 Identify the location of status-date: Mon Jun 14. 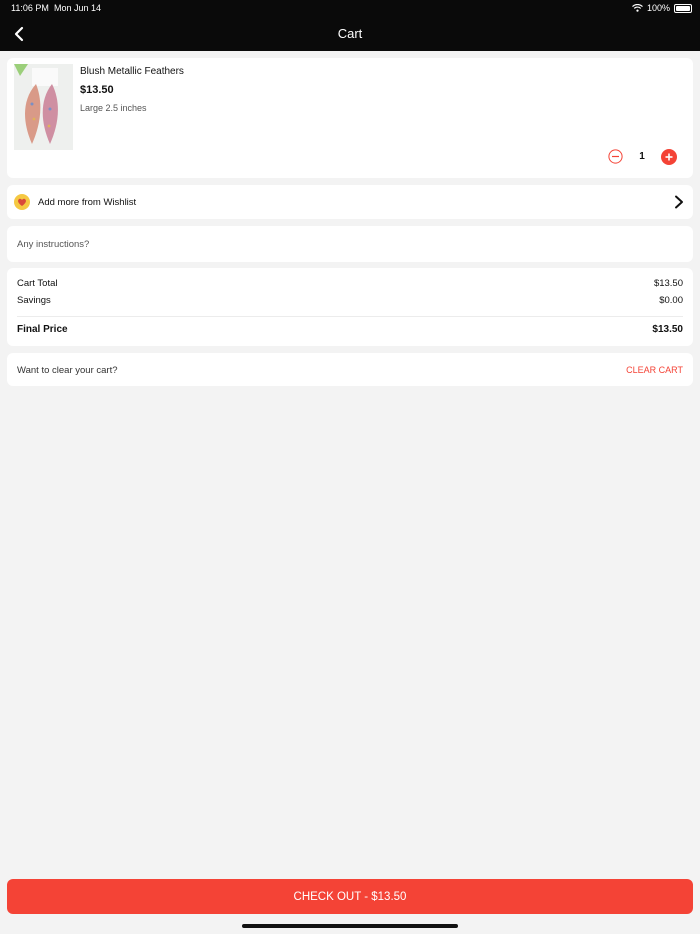
(78, 8).